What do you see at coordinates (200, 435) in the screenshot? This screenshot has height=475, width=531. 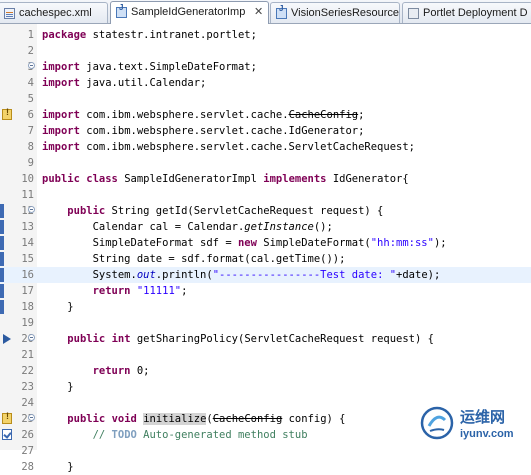 I see `code-text: // TODO Auto-generated method stub` at bounding box center [200, 435].